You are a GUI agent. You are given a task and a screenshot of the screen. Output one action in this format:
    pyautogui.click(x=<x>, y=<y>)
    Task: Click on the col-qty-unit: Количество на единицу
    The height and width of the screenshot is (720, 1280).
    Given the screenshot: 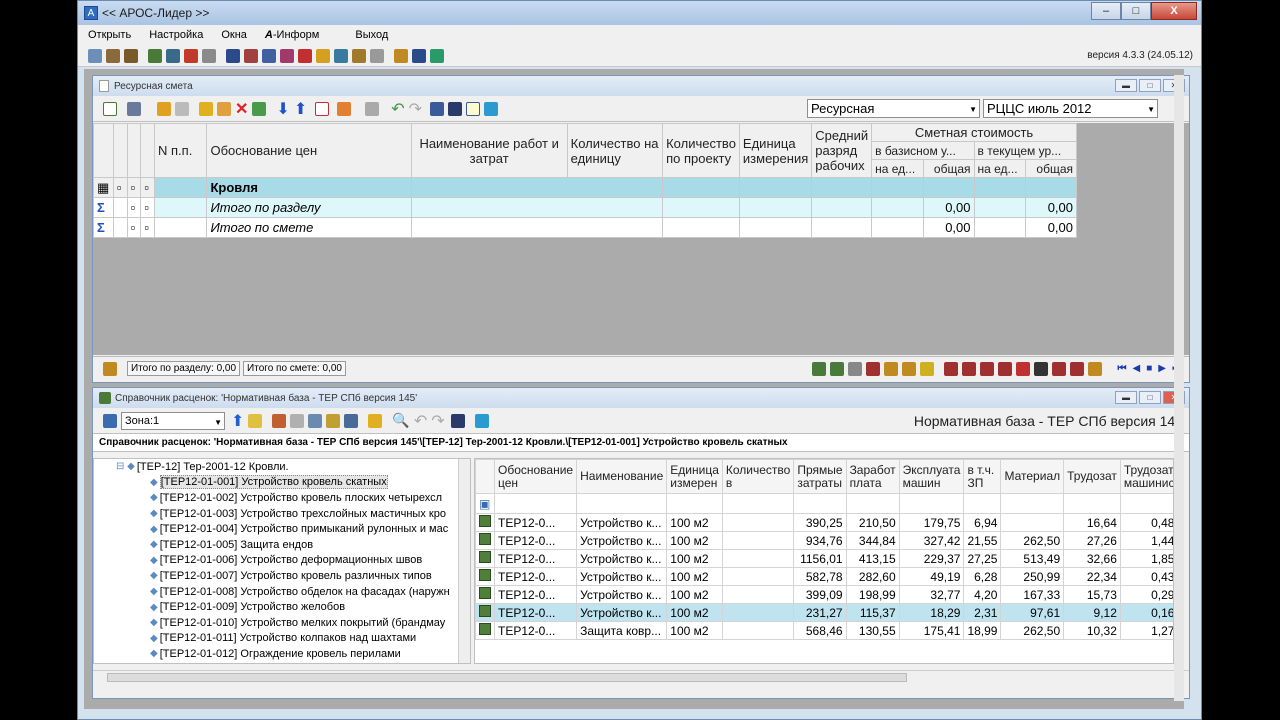 What is the action you would take?
    pyautogui.click(x=615, y=150)
    